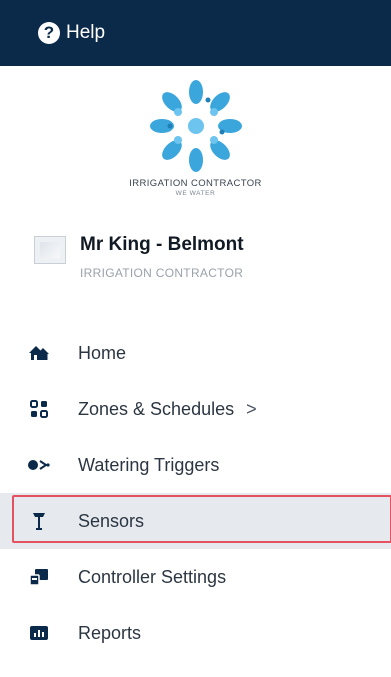  Describe the element at coordinates (39, 409) in the screenshot. I see `grid-icon` at that location.